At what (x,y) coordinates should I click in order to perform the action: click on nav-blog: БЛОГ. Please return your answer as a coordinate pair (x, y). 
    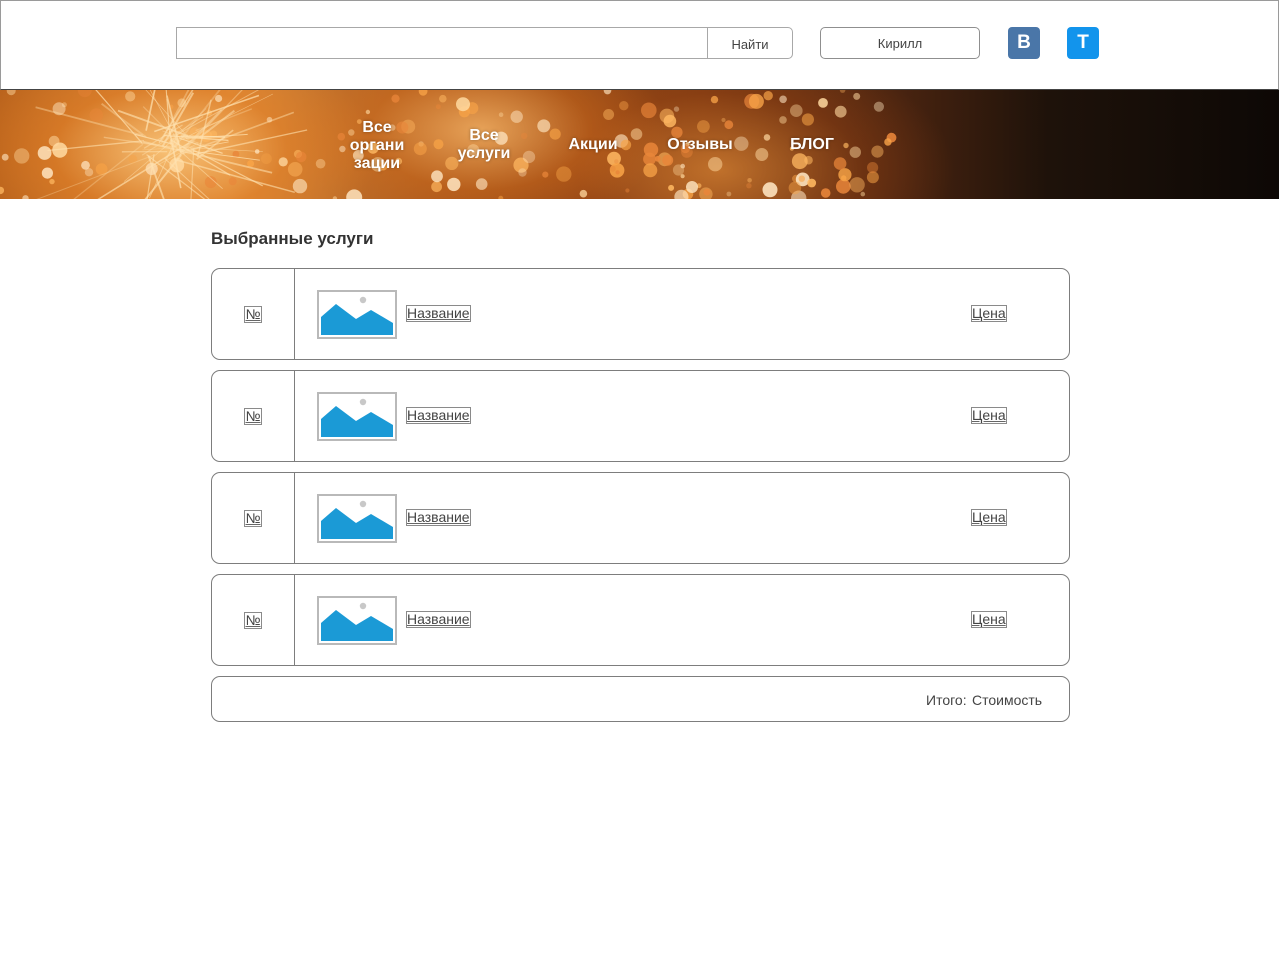
    Looking at the image, I should click on (812, 145).